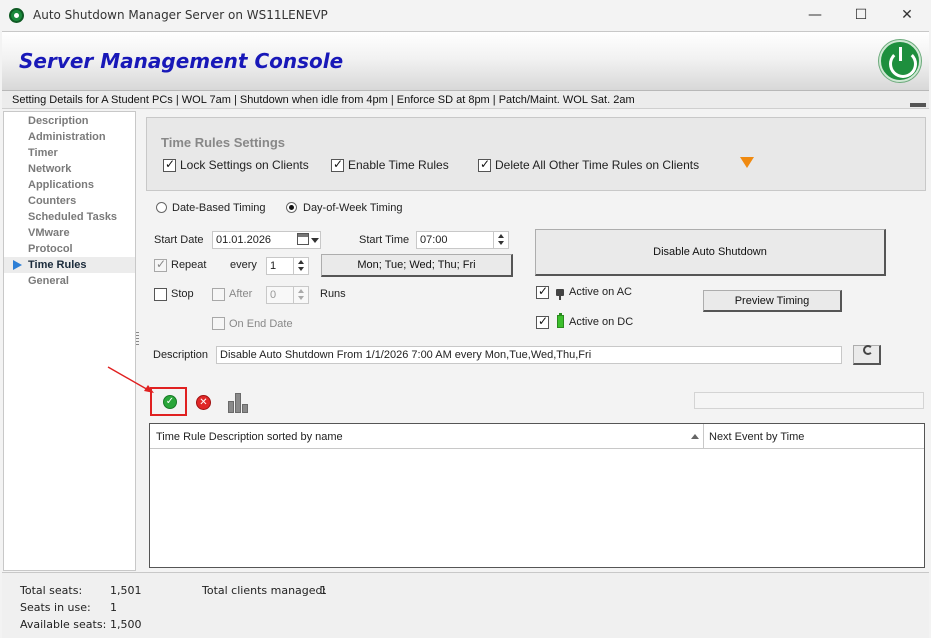 Image resolution: width=931 pixels, height=638 pixels. Describe the element at coordinates (900, 61) in the screenshot. I see `power-logo-icon` at that location.